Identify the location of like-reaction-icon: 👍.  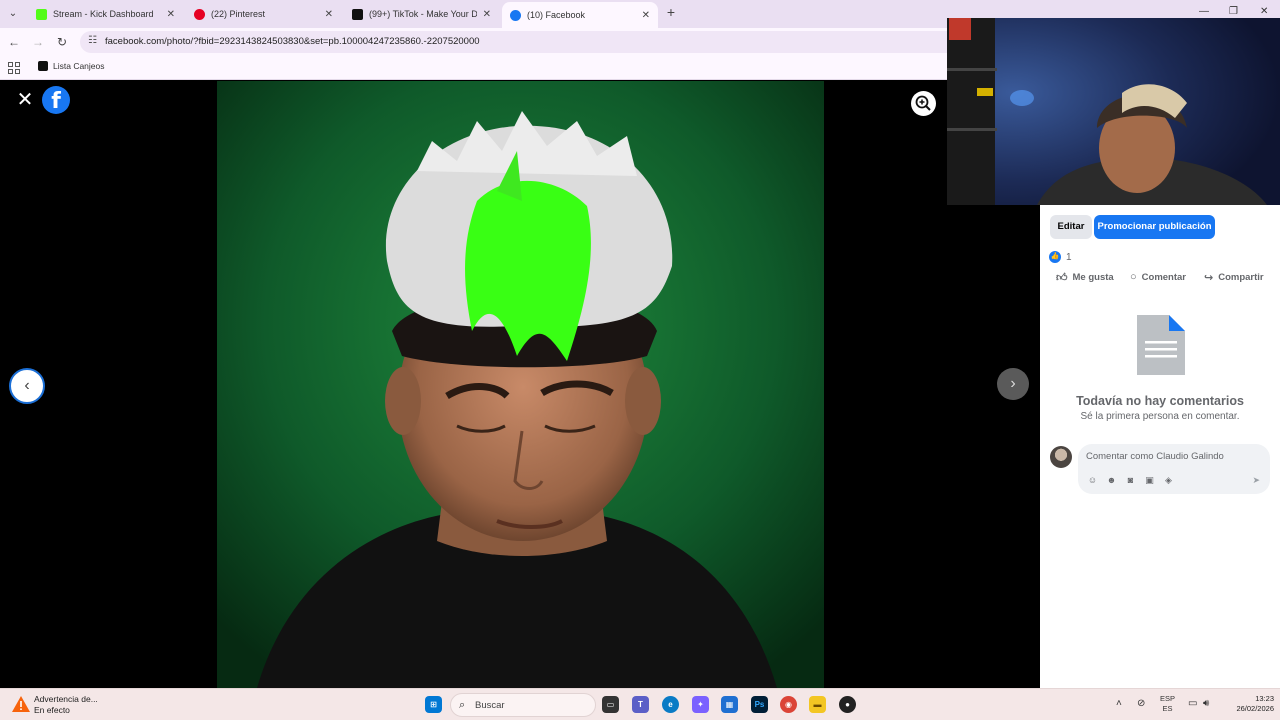
(1055, 257).